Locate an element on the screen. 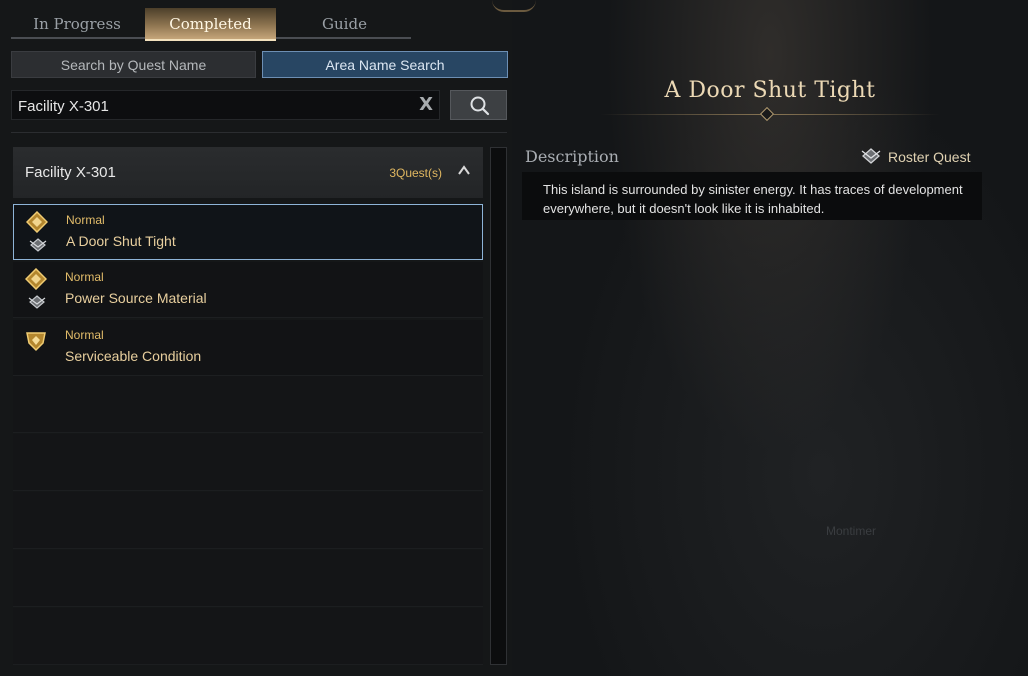 Image resolution: width=1028 pixels, height=676 pixels. quest-row-serviceable-condition: Normal Serviceable Condition is located at coordinates (248, 348).